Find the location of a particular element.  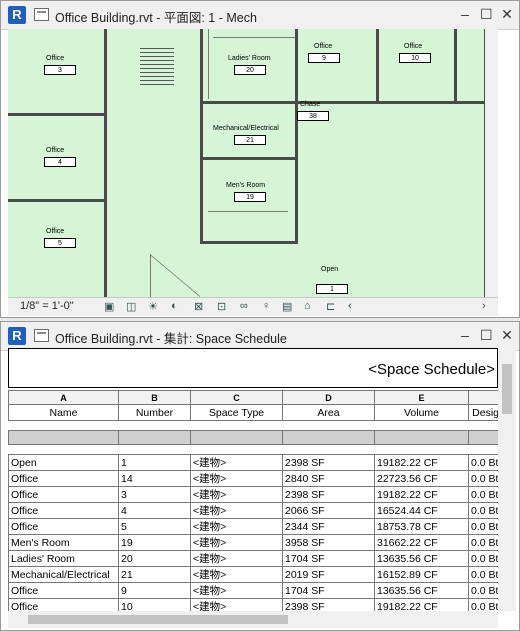

table-cell: Open is located at coordinates (63, 462).